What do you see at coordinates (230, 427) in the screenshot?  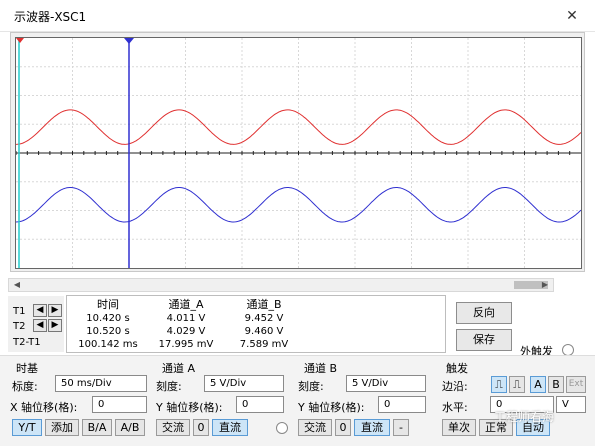 I see `channel-a-dc-button: 直流` at bounding box center [230, 427].